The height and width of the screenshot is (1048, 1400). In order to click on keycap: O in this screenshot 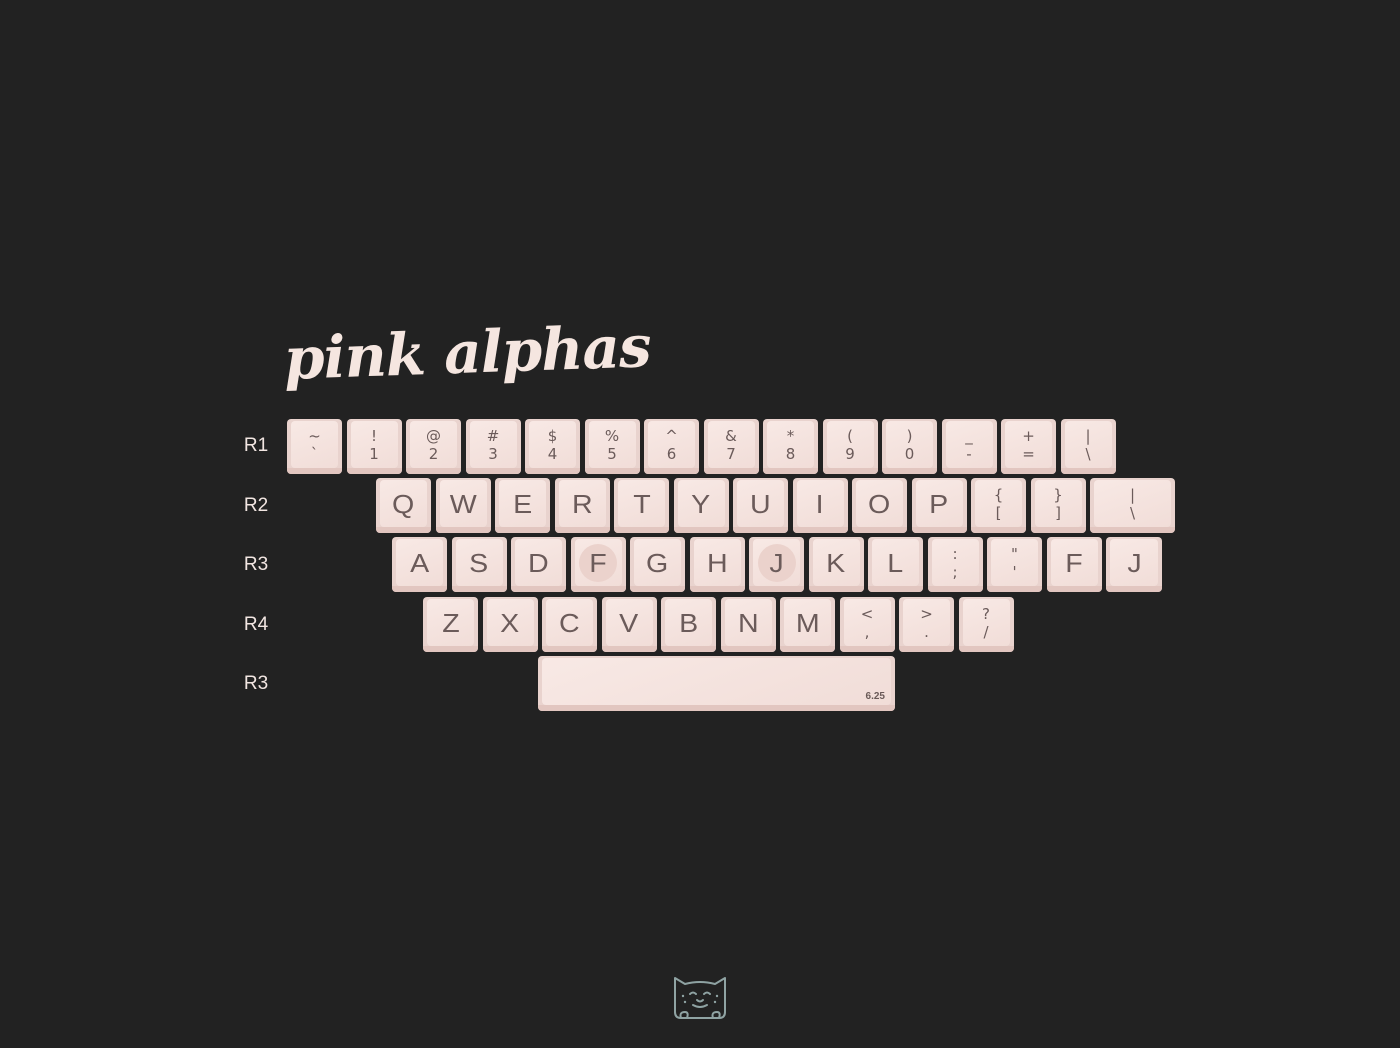, I will do `click(879, 505)`.